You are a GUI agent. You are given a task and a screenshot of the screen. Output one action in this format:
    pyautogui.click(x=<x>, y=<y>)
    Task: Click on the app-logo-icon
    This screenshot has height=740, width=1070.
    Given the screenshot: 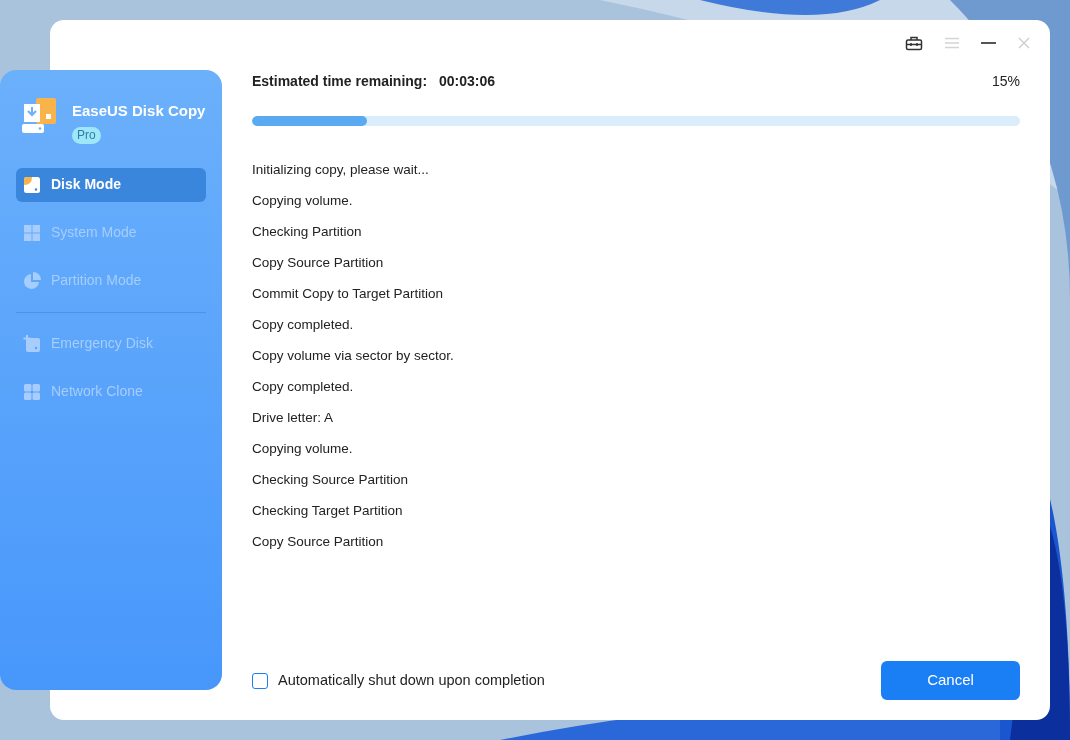 What is the action you would take?
    pyautogui.click(x=40, y=116)
    